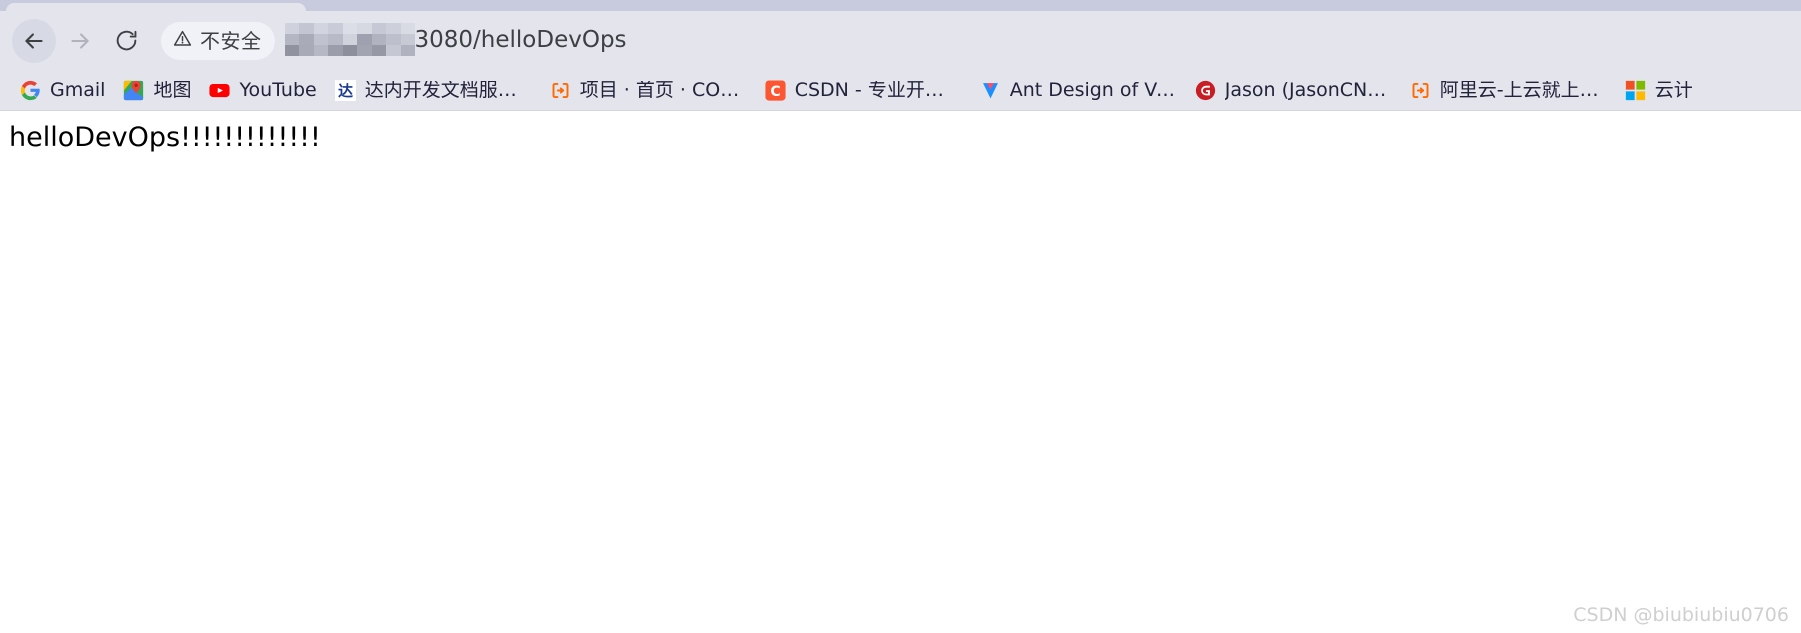  I want to click on url-display: 3080/helloDevOps, so click(1042, 41).